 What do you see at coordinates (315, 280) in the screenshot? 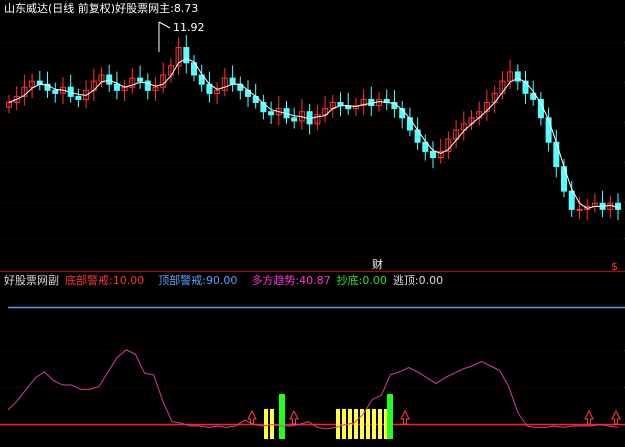
I see `trend-value: 40.87` at bounding box center [315, 280].